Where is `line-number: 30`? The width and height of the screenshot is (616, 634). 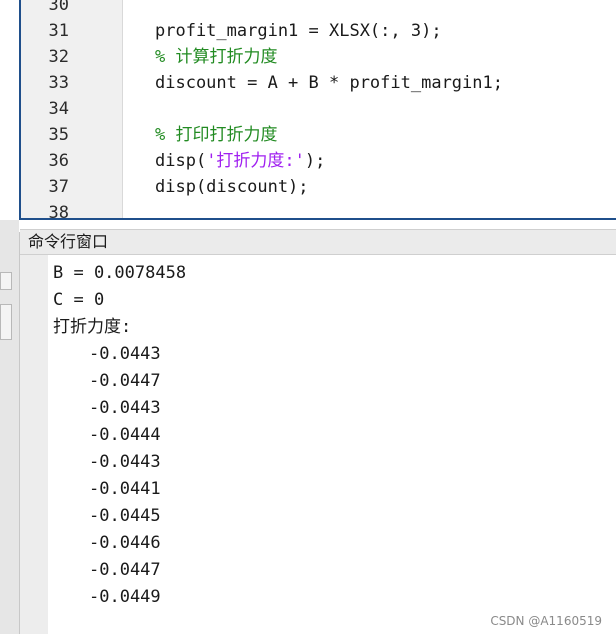
line-number: 30 is located at coordinates (58, 7).